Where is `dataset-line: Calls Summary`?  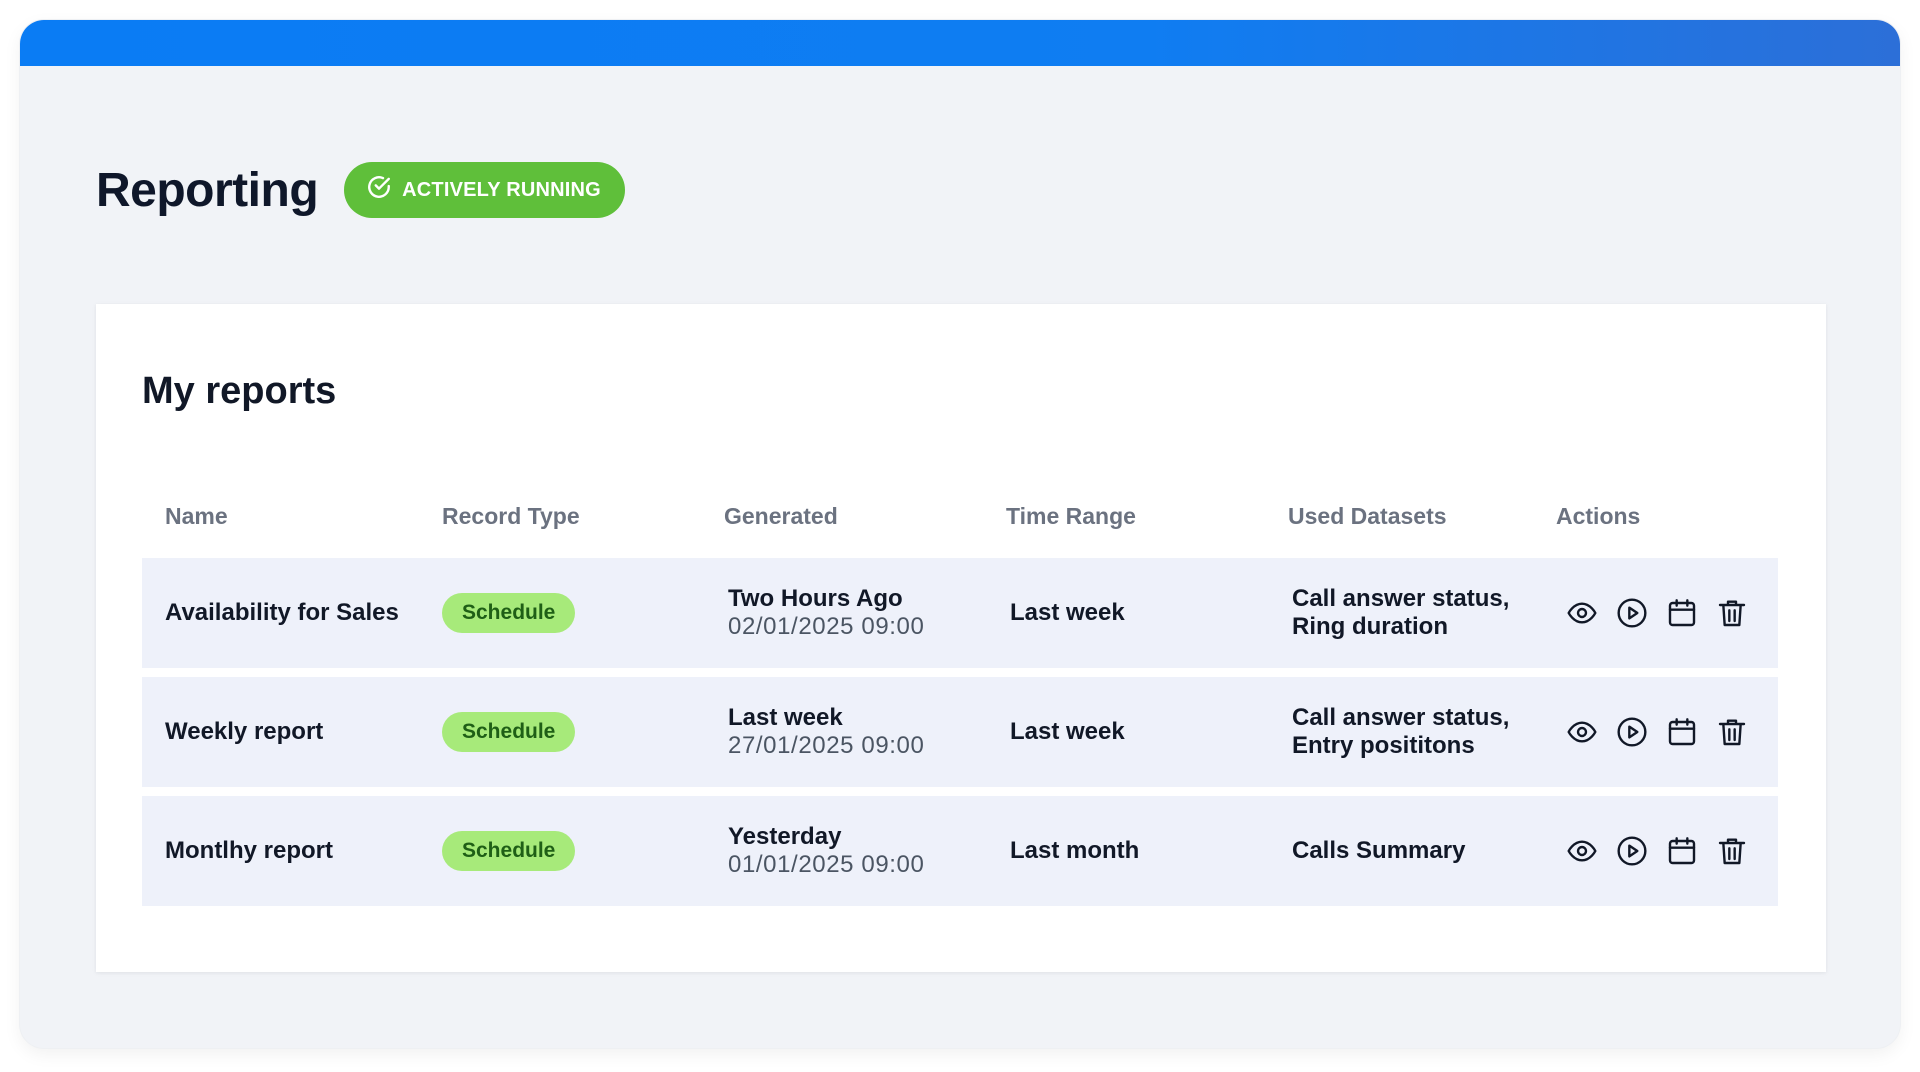 dataset-line: Calls Summary is located at coordinates (1379, 850).